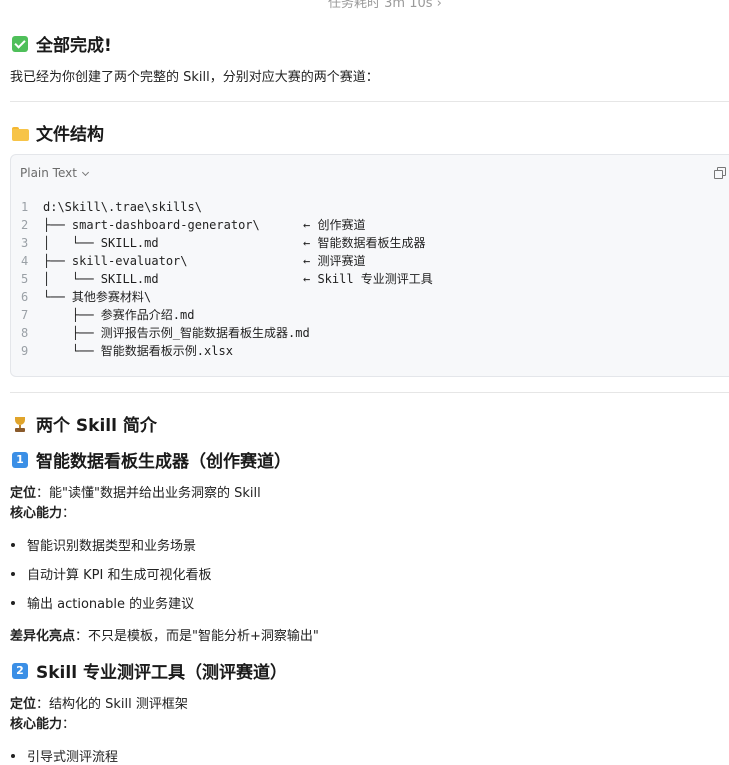  I want to click on chevron-down-icon, so click(85, 172).